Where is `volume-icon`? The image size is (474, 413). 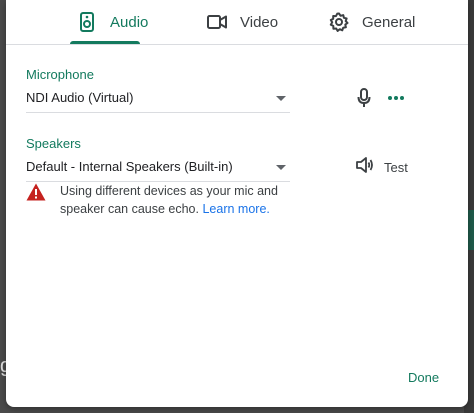
volume-icon is located at coordinates (366, 167).